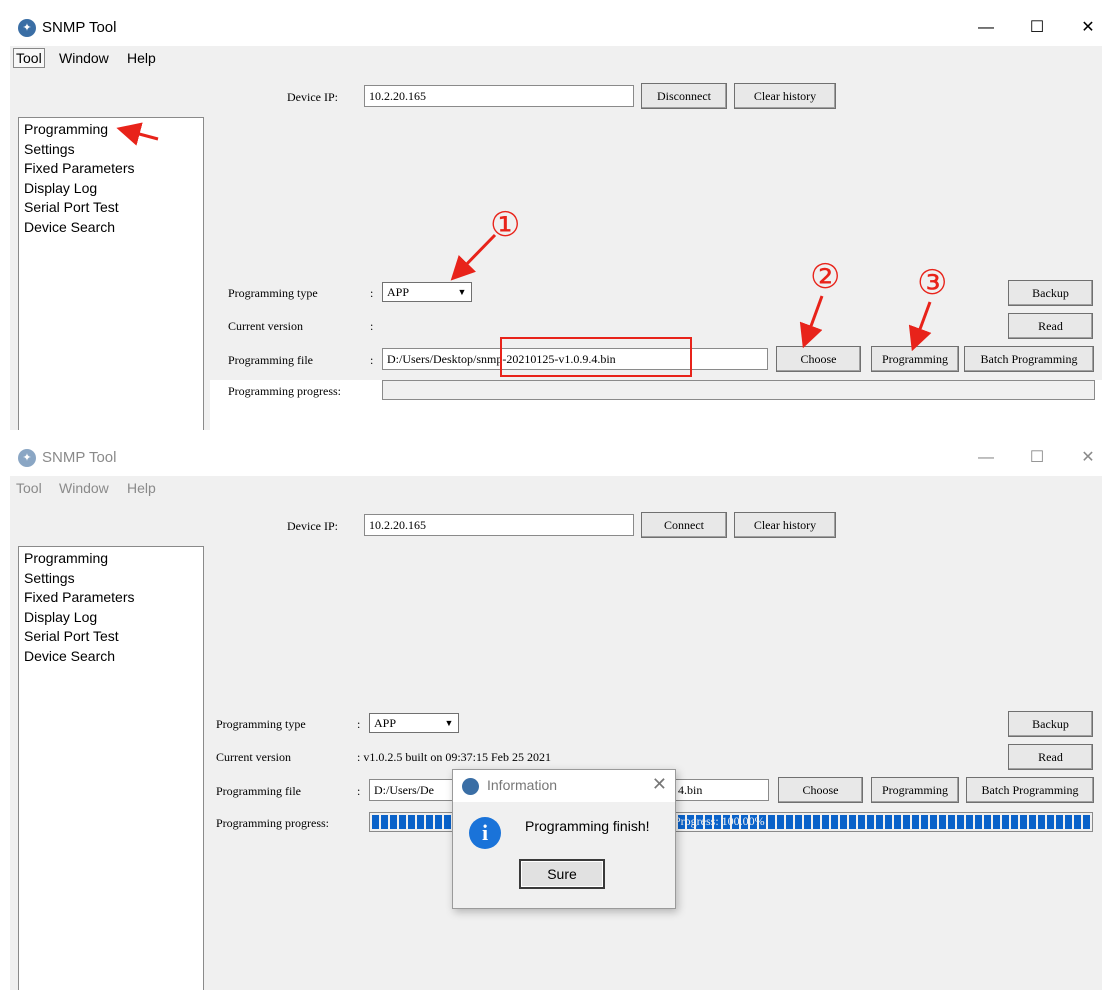 The image size is (1102, 990). What do you see at coordinates (522, 785) in the screenshot?
I see `dialog-title: Information` at bounding box center [522, 785].